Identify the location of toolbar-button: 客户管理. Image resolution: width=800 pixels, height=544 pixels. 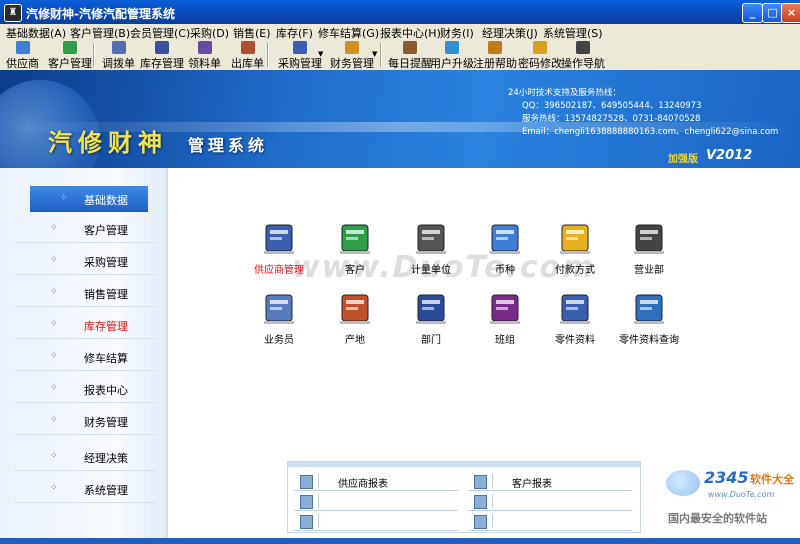
(70, 55).